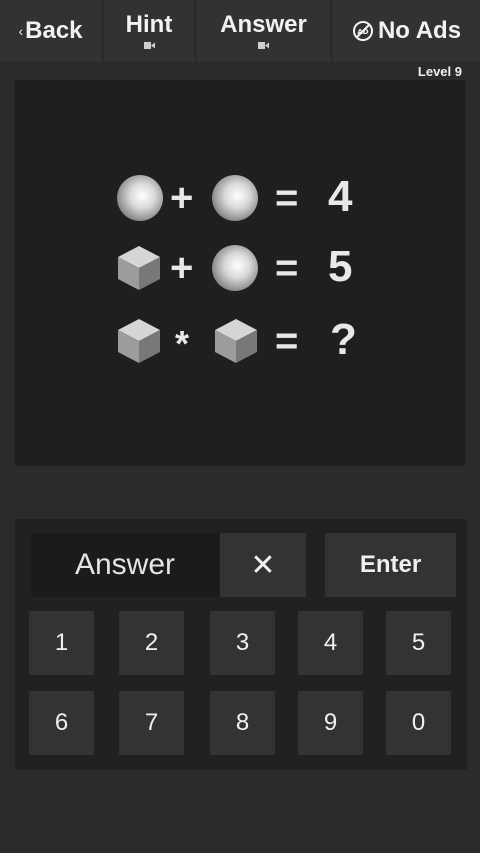 The image size is (480, 853). What do you see at coordinates (439, 71) in the screenshot?
I see `level-indicator: Level 9` at bounding box center [439, 71].